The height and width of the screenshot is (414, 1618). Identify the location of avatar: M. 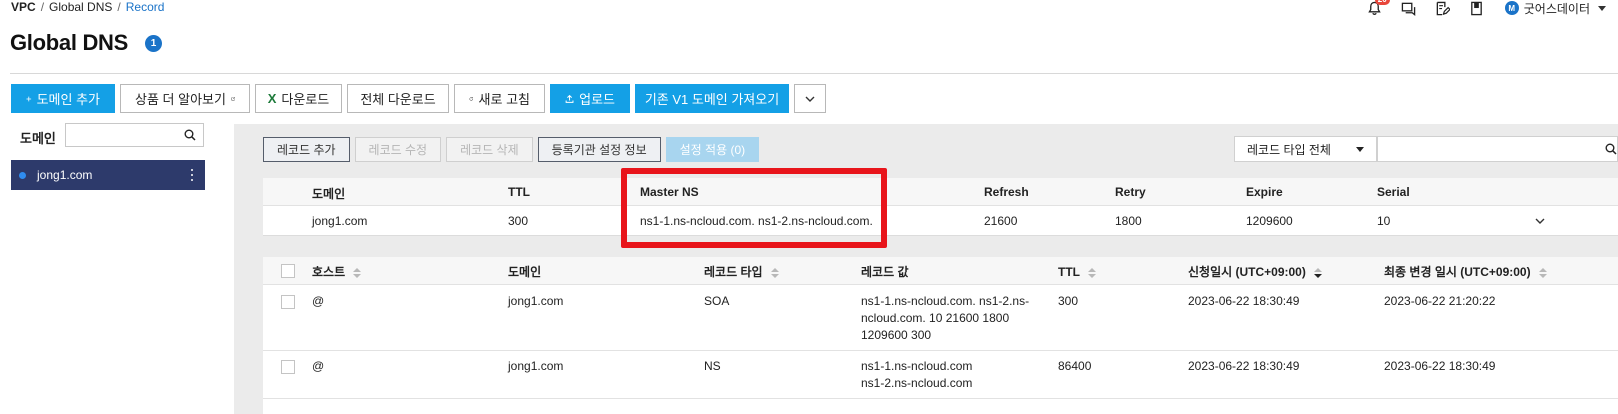
(1511, 8).